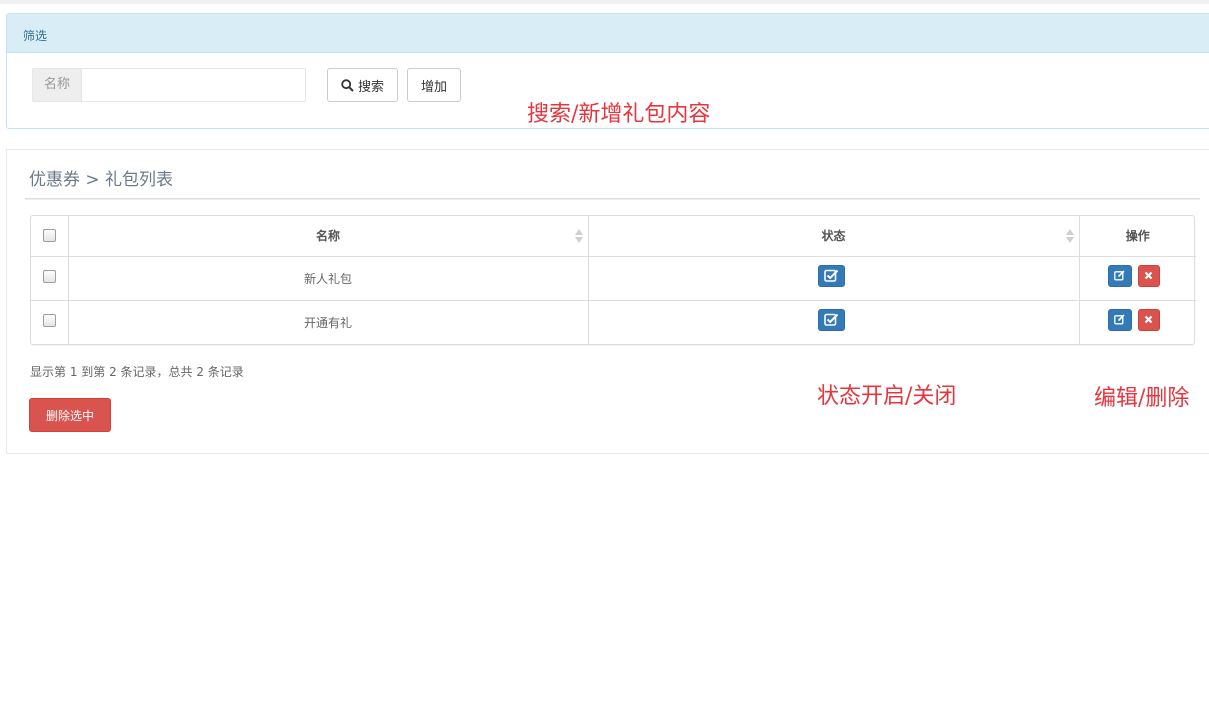 This screenshot has width=1209, height=701. I want to click on filter-heading: 筛选, so click(608, 33).